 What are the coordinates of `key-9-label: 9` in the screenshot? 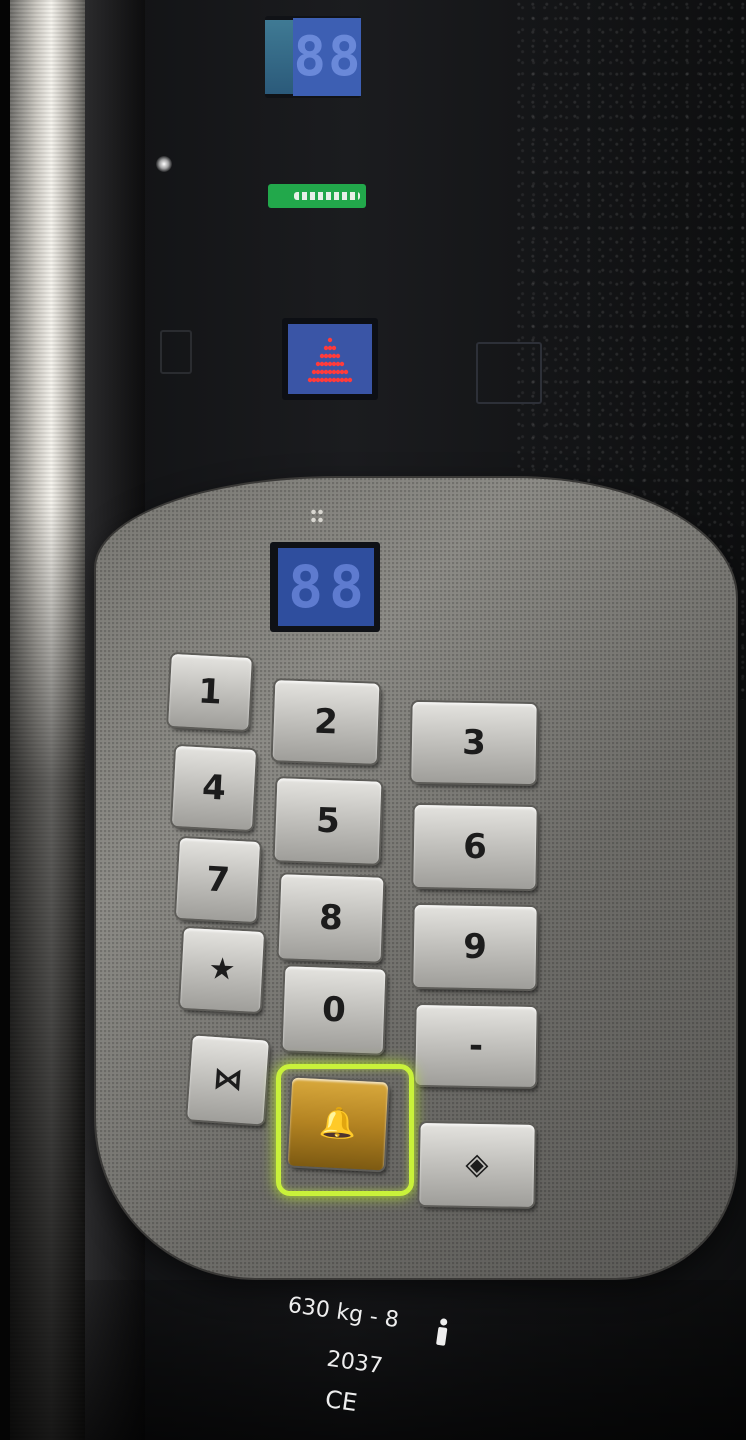 It's located at (475, 947).